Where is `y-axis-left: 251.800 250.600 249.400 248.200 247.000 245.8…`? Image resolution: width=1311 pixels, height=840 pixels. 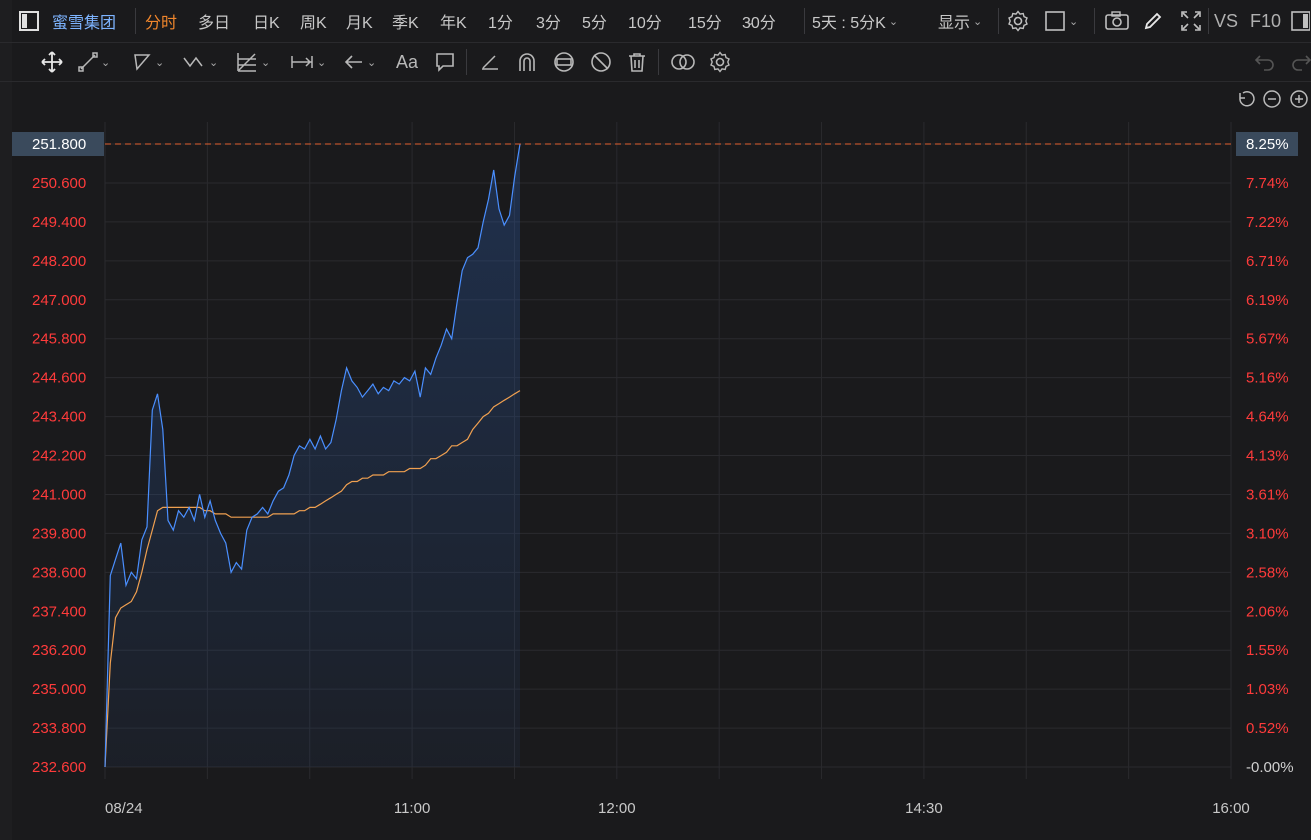 y-axis-left: 251.800 250.600 249.400 248.200 247.000 245.8… is located at coordinates (58, 454).